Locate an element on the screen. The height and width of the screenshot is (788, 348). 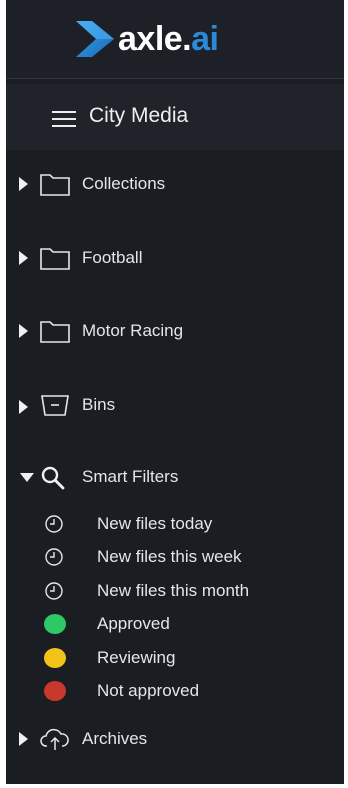
tree-item-label: Football is located at coordinates (112, 257).